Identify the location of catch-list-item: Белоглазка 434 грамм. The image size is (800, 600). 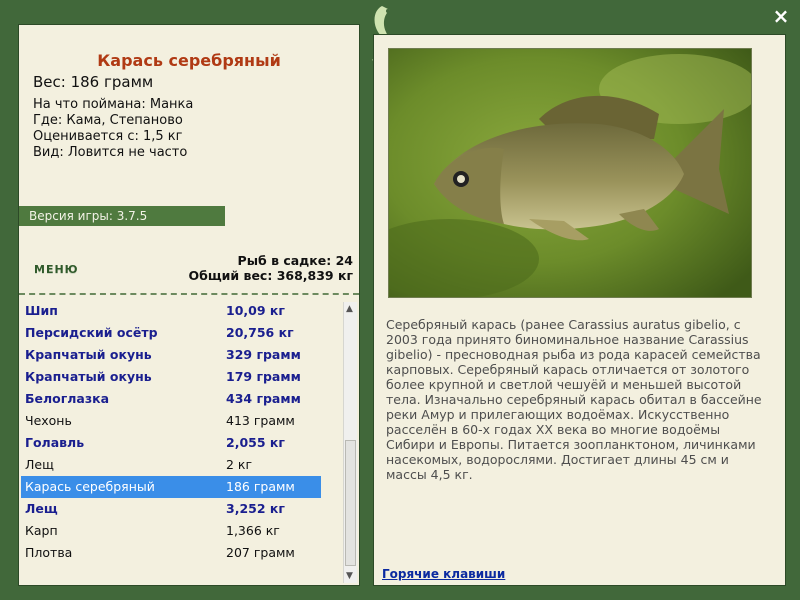
(171, 399).